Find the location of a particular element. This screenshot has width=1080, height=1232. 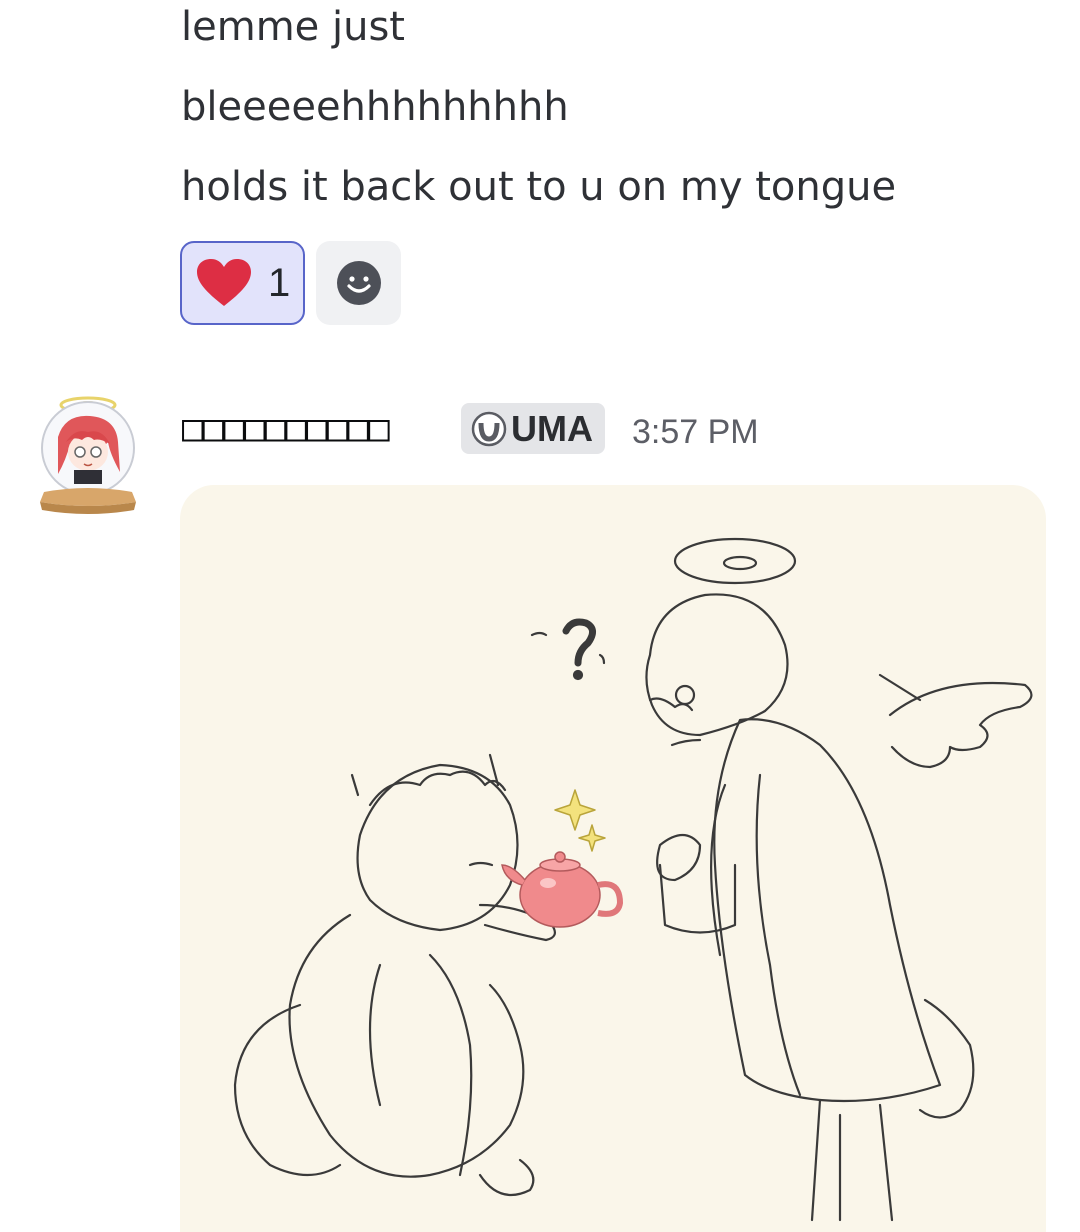

message-line: lemme just is located at coordinates (293, 27).